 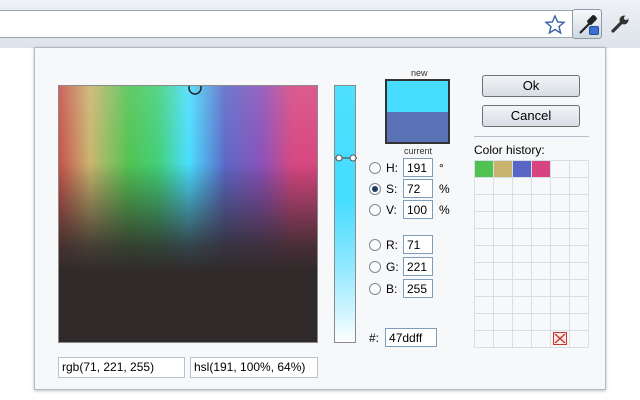 I want to click on green-label: G:, so click(x=392, y=266).